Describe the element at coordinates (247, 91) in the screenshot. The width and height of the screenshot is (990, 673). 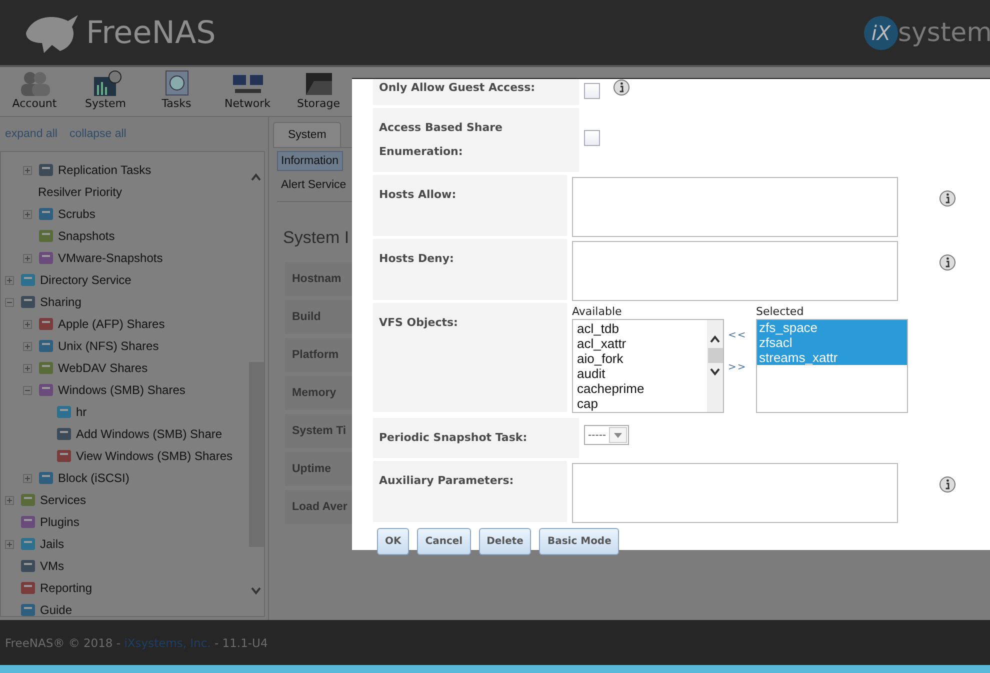
I see `toolbar-button: Network` at that location.